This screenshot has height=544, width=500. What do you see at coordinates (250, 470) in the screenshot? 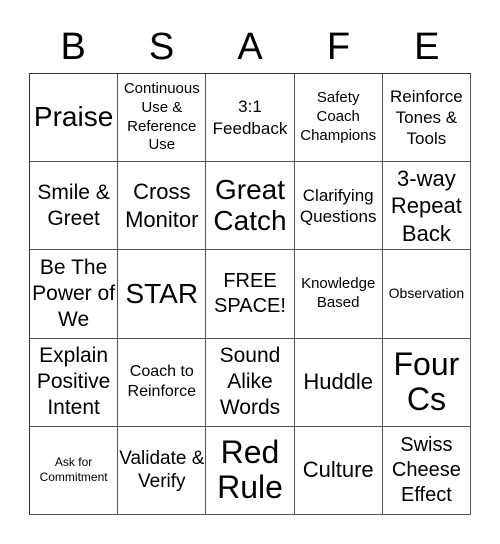
I see `bingo-cell: Red Rule` at bounding box center [250, 470].